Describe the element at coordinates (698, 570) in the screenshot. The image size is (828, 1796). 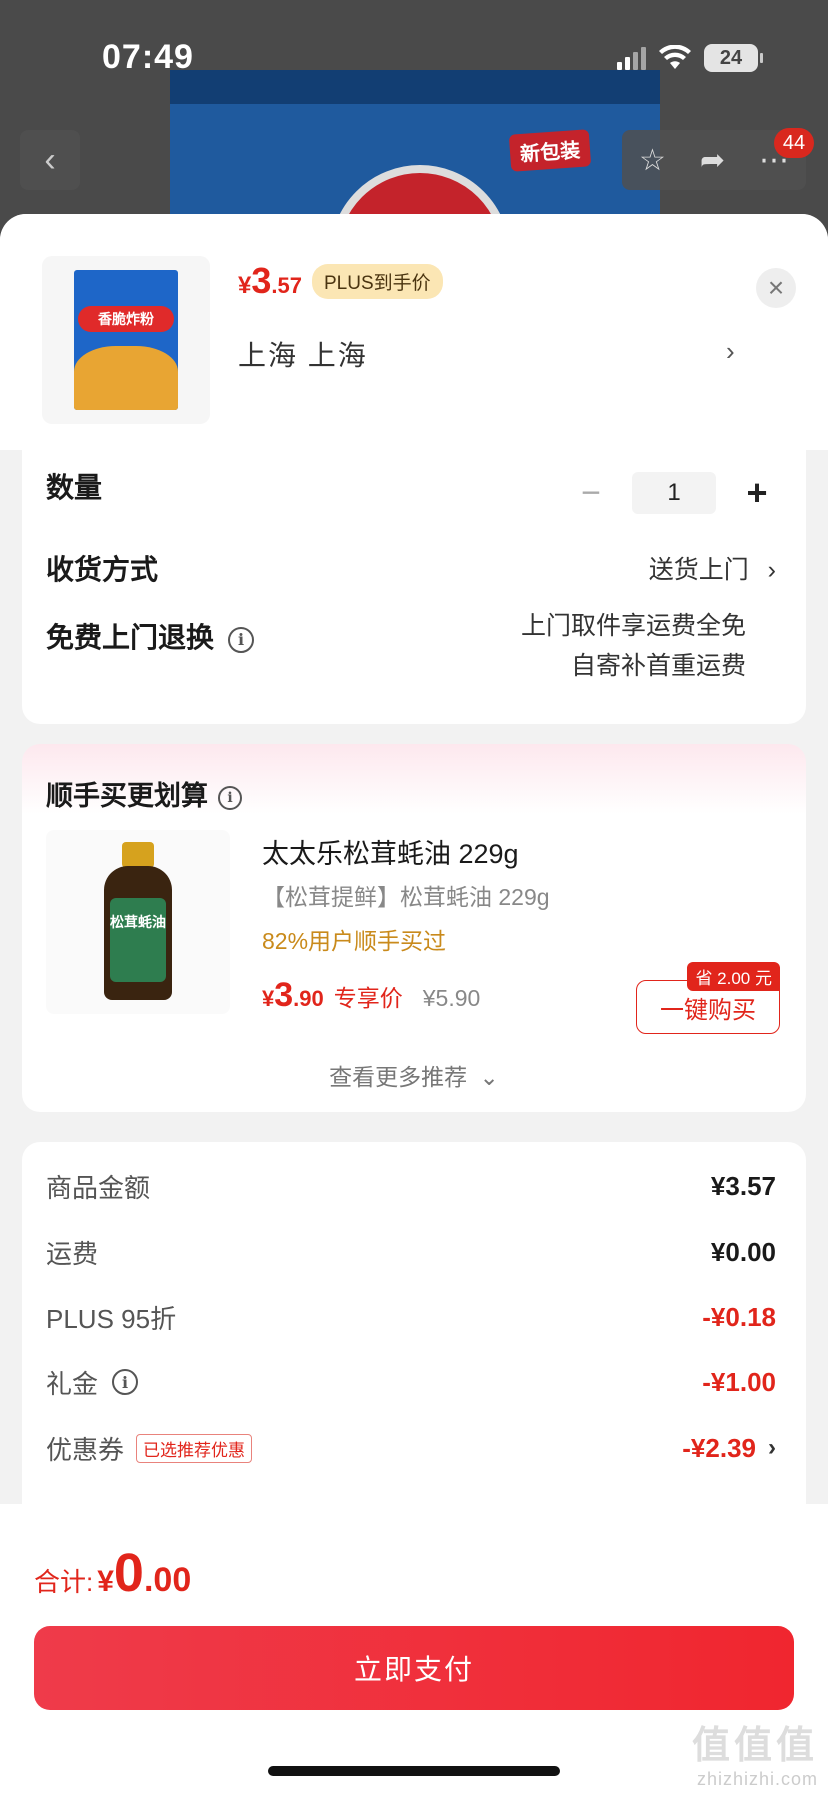
I see `delivery-value-text: 送货上门` at that location.